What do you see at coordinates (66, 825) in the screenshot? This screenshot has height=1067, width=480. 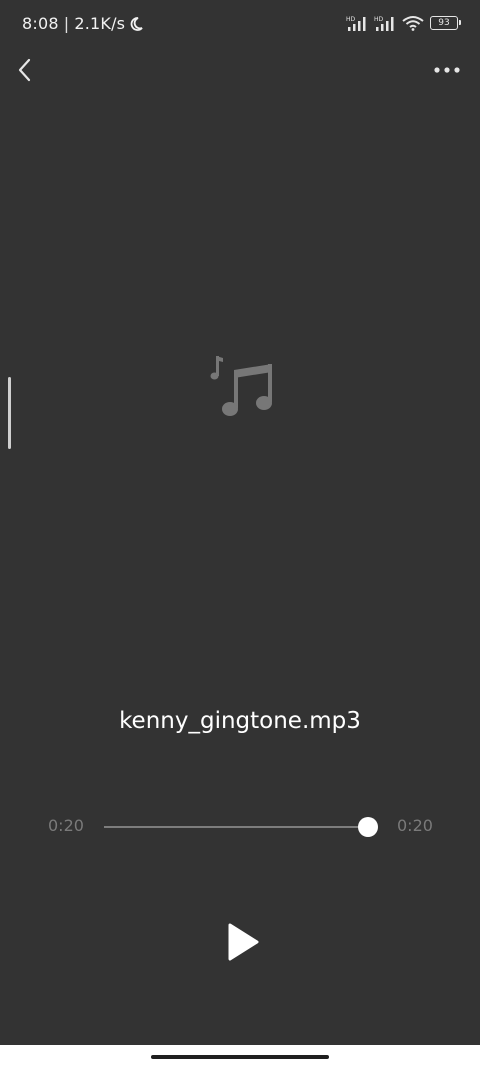 I see `current-time: 0:20` at bounding box center [66, 825].